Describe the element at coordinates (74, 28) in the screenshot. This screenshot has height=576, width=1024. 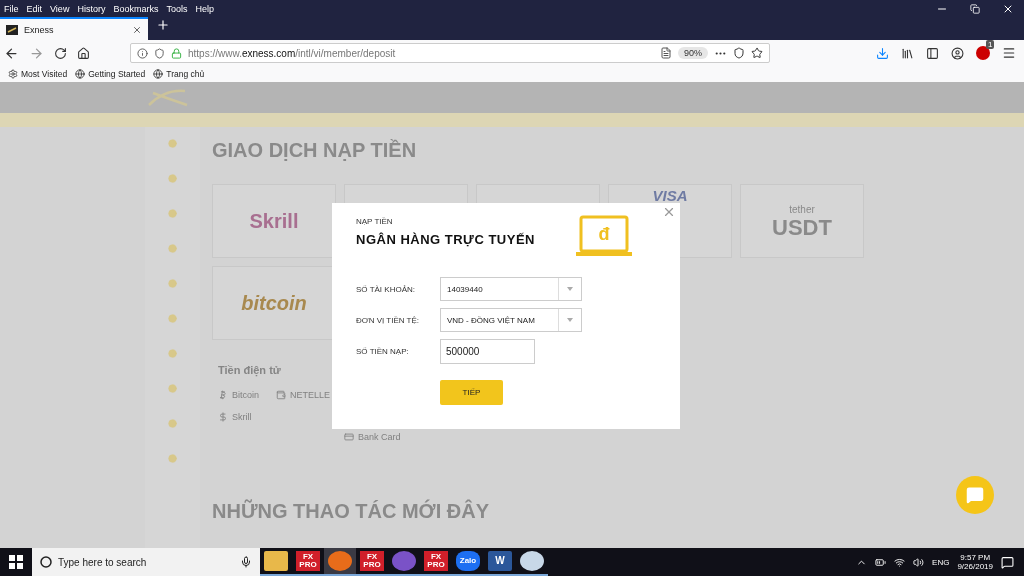
I see `browser-tab: Exness` at that location.